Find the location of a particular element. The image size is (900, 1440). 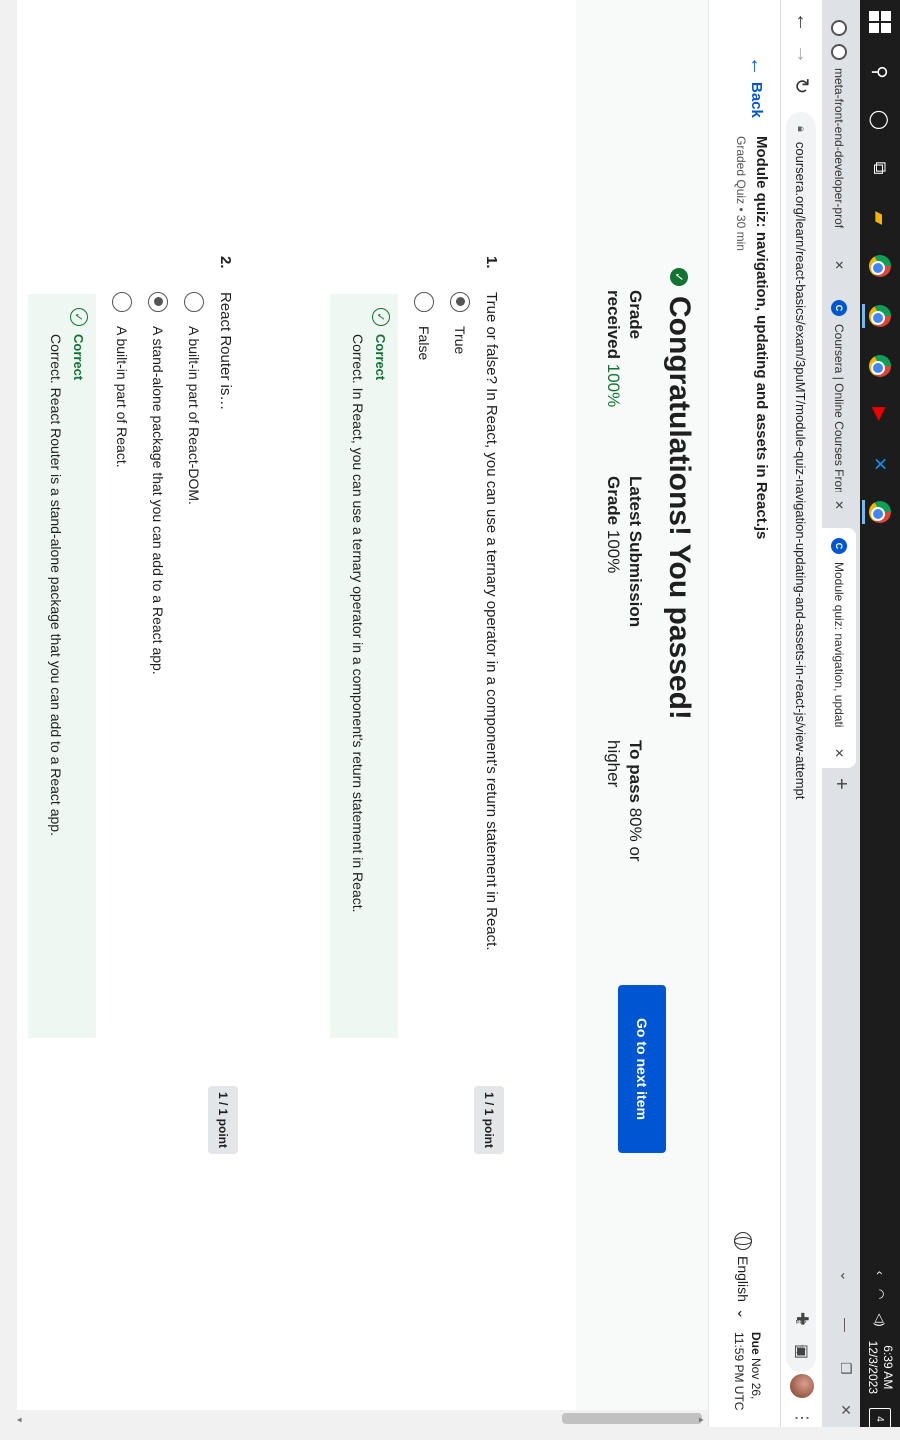

chrome-profile-icon is located at coordinates (880, 366).